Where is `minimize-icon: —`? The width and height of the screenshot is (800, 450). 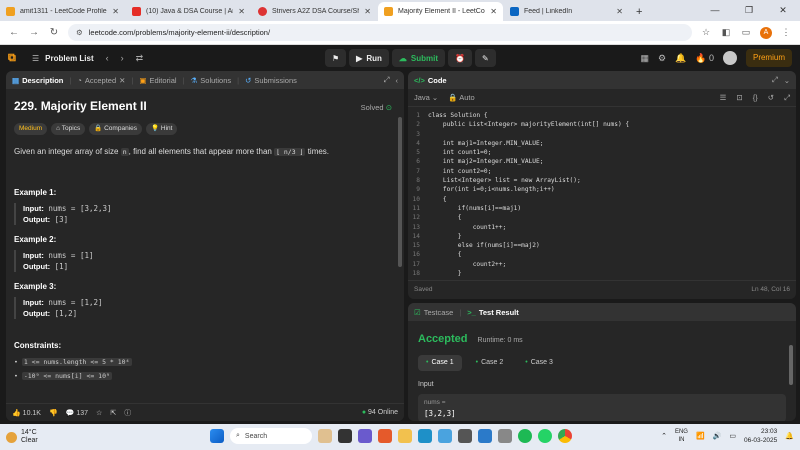
minimize-icon: — is located at coordinates (715, 10).